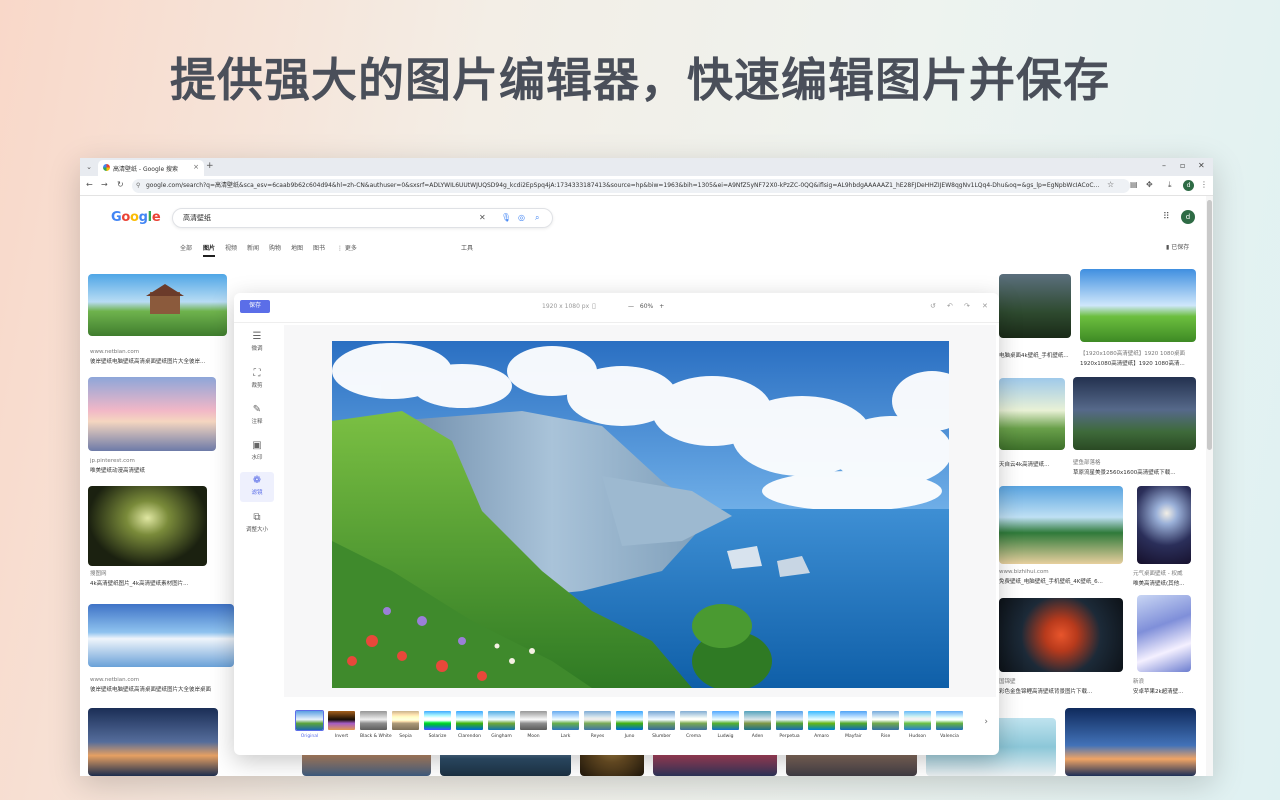 The image size is (1280, 800). What do you see at coordinates (405, 725) in the screenshot?
I see `filter-option: Sepia` at bounding box center [405, 725].